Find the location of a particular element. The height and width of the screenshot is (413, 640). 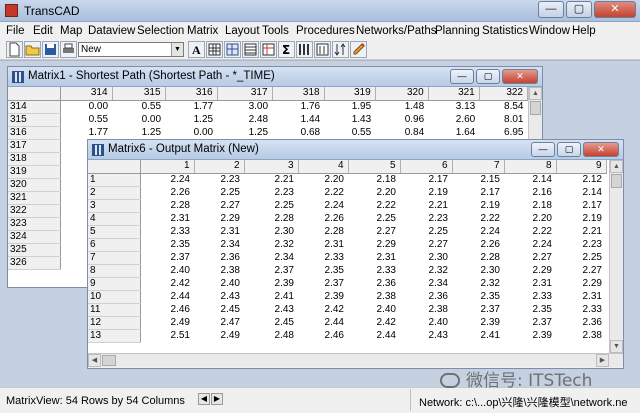

column-header: 5 is located at coordinates (374, 167).